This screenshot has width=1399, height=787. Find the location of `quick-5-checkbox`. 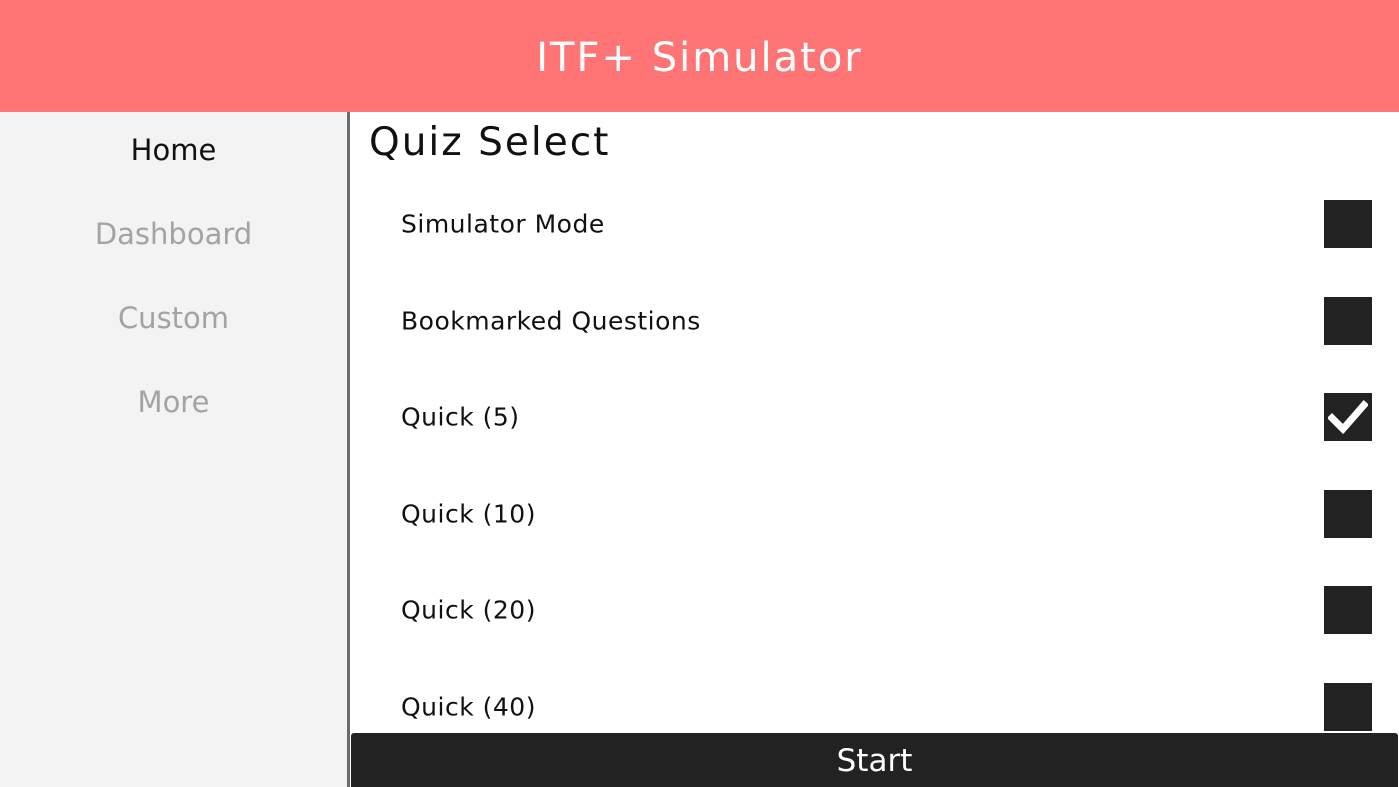

quick-5-checkbox is located at coordinates (1348, 417).